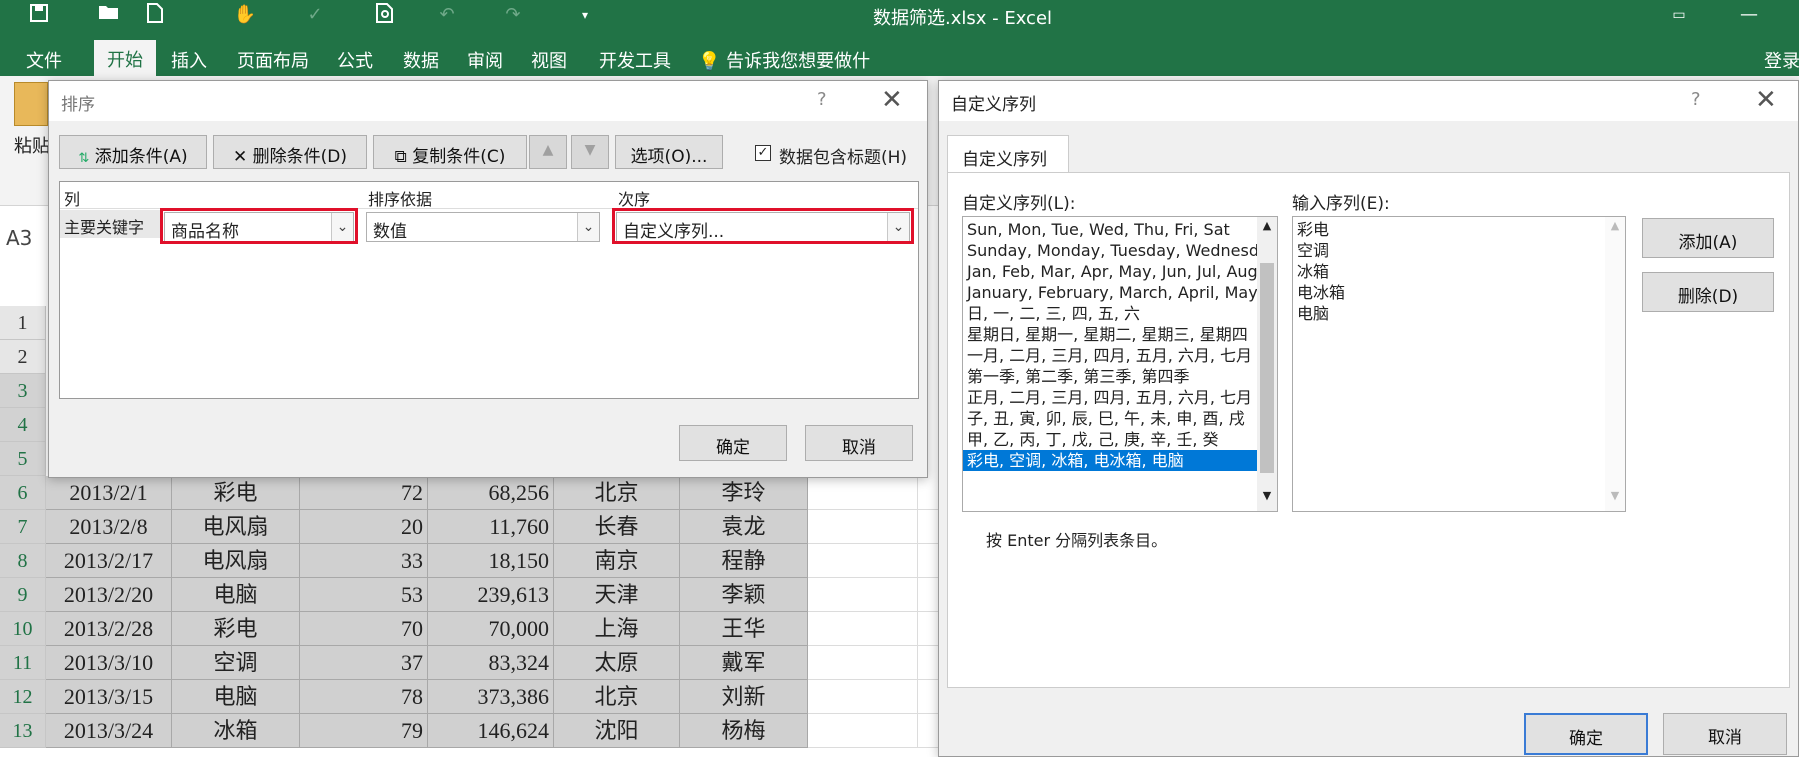 The height and width of the screenshot is (757, 1799). I want to click on list-item: January, February, March, April, May, so click(1110, 292).